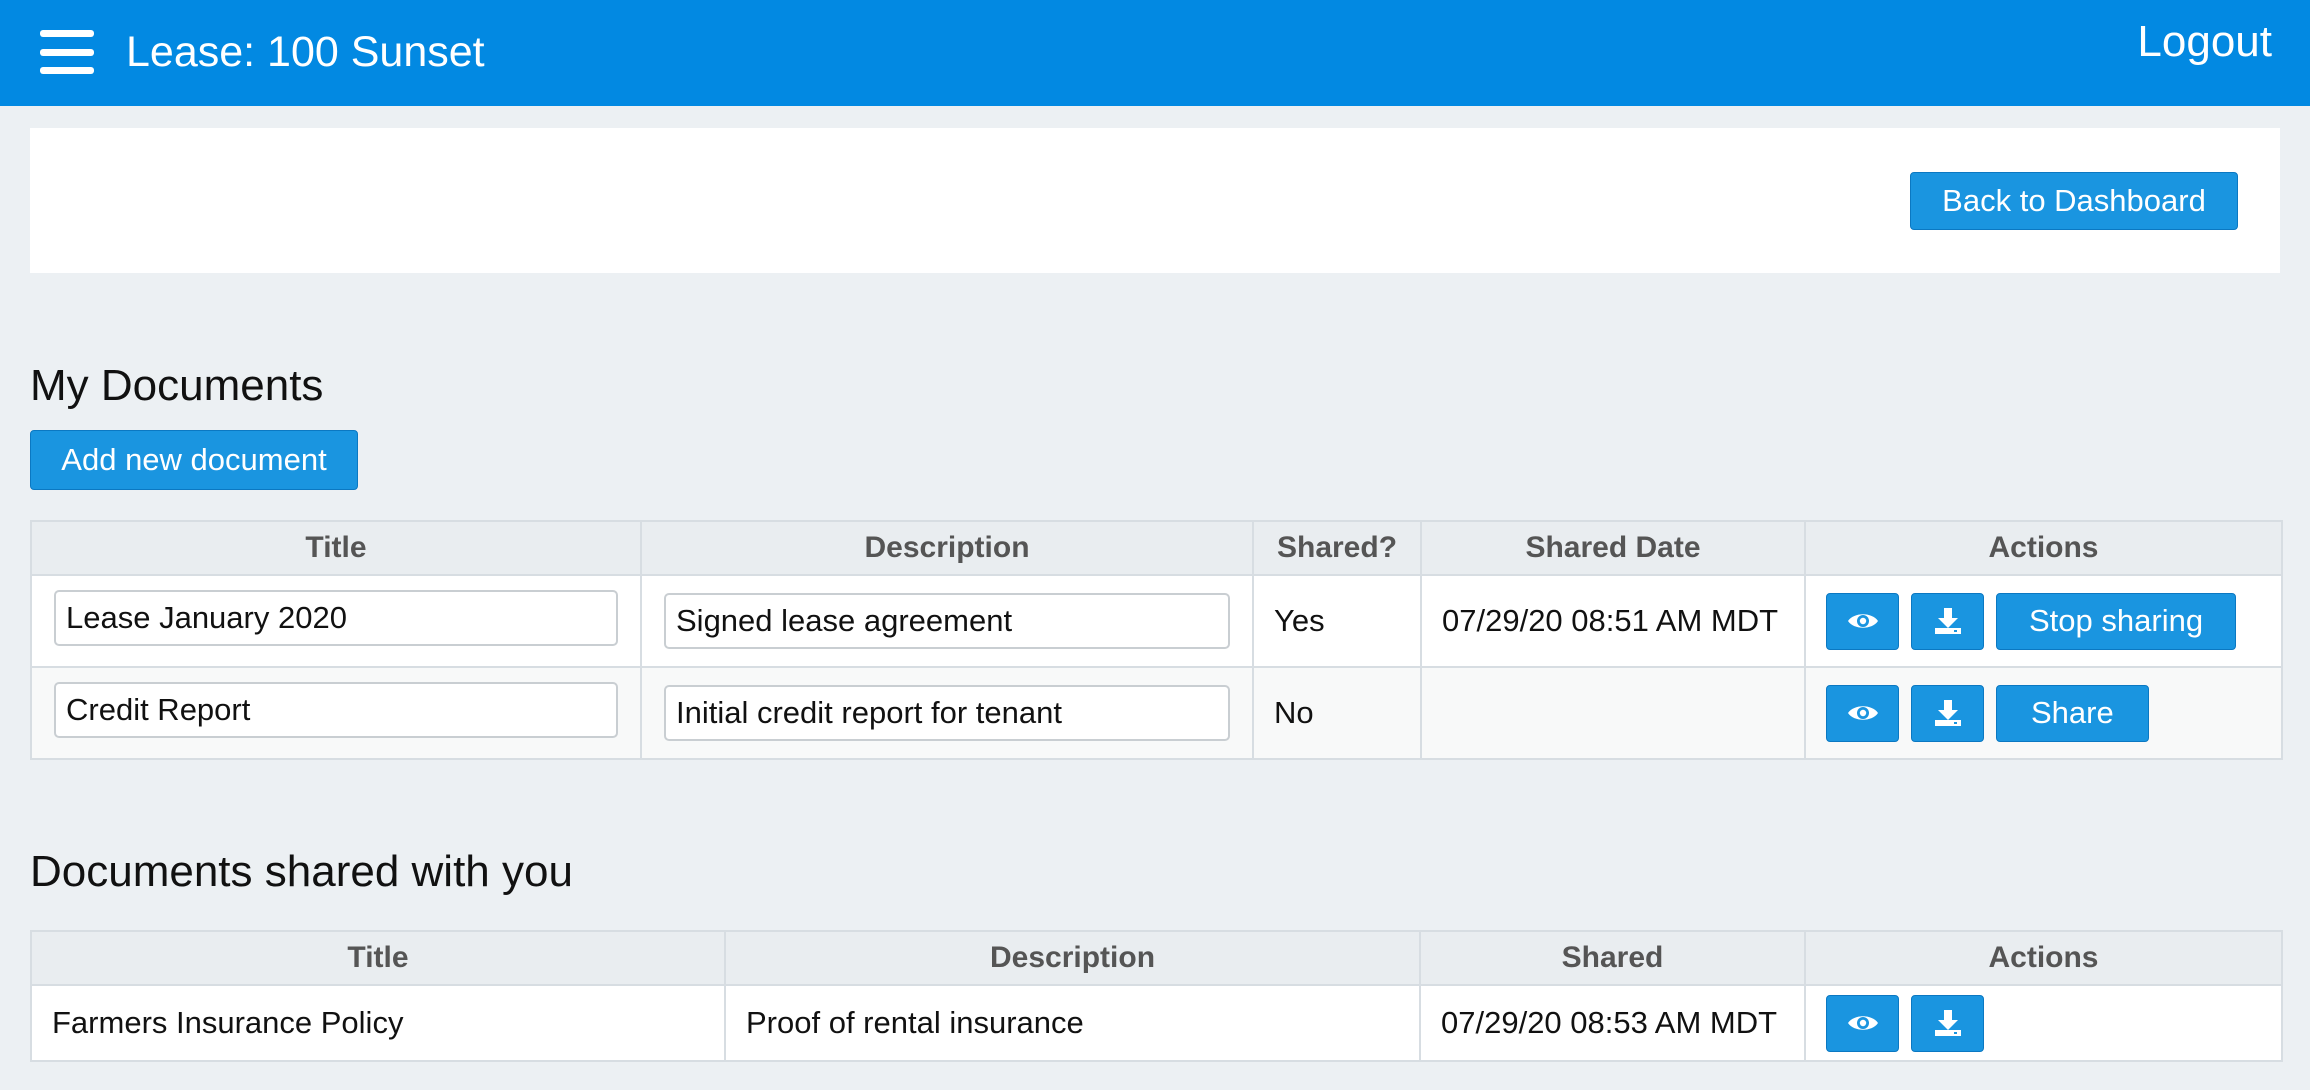 This screenshot has height=1090, width=2310. I want to click on page-title: Lease: 100 Sunset, so click(305, 52).